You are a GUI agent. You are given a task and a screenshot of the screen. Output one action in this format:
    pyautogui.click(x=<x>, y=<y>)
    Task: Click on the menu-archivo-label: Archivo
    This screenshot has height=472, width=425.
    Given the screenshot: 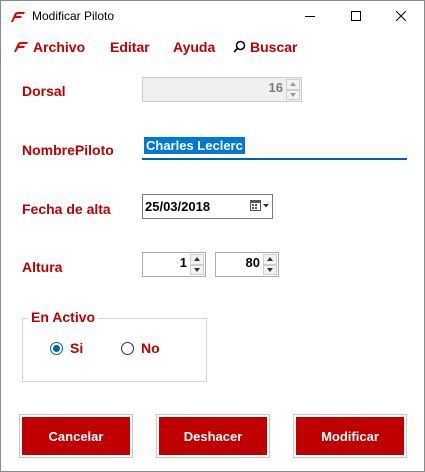 What is the action you would take?
    pyautogui.click(x=59, y=47)
    